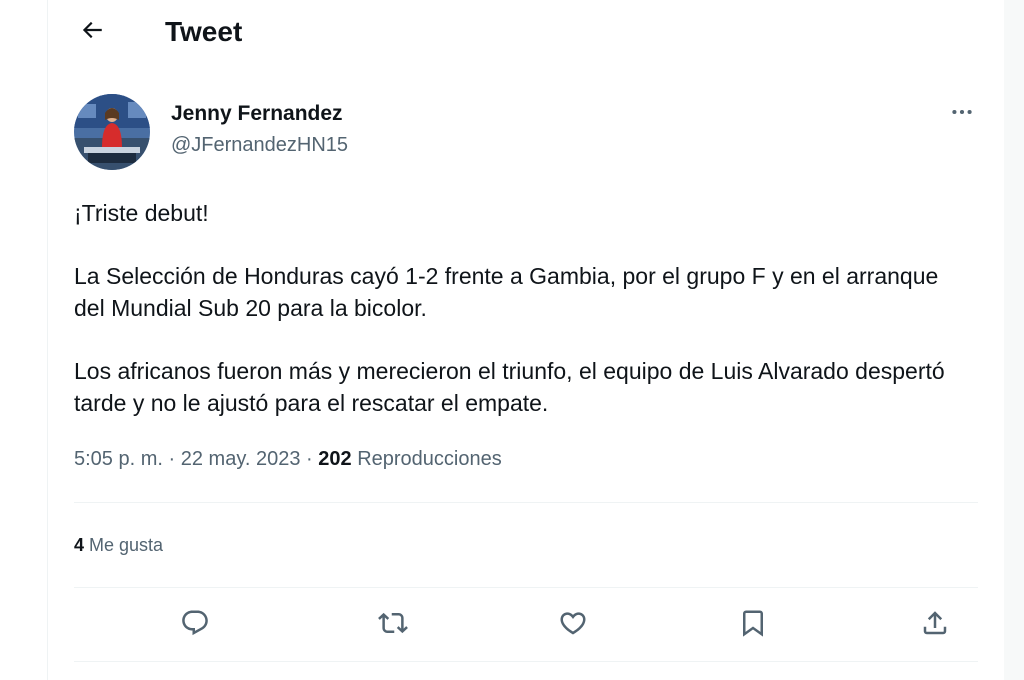 The height and width of the screenshot is (680, 1024). What do you see at coordinates (259, 145) in the screenshot?
I see `author-handle: @JFernandezHN15` at bounding box center [259, 145].